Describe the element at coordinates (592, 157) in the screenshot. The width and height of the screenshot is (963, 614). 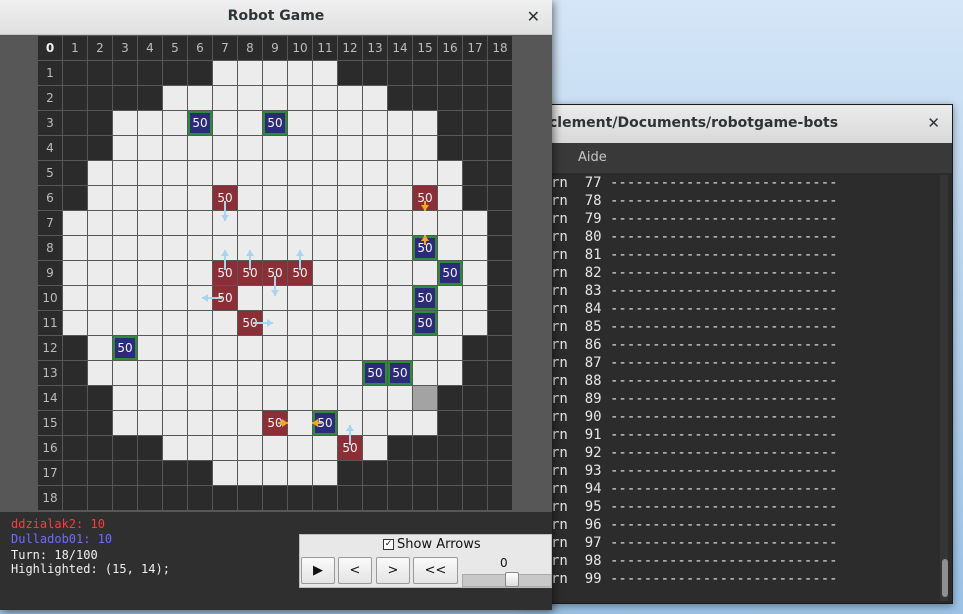
I see `terminal-menu-aide: Aide` at that location.